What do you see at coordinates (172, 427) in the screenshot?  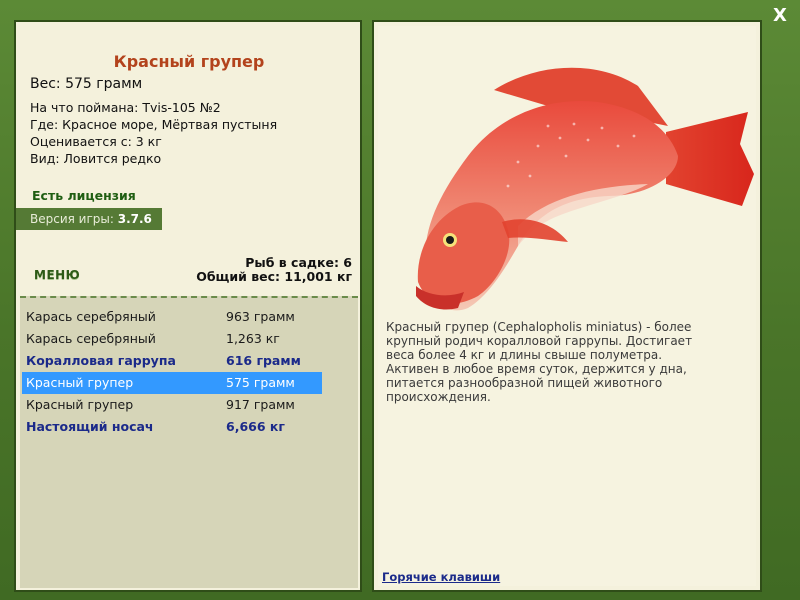 I see `catch-row: Настоящий носач 6,666 кг` at bounding box center [172, 427].